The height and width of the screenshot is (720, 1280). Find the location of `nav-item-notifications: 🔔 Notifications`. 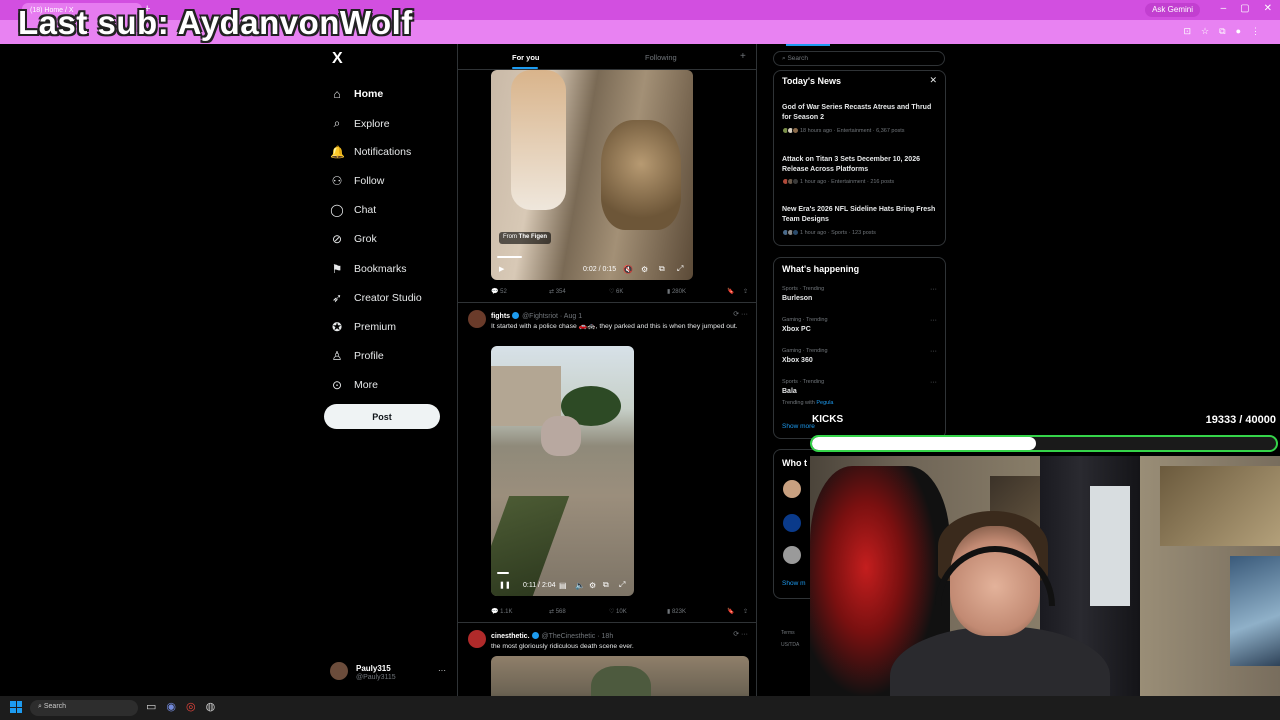

nav-item-notifications: 🔔 Notifications is located at coordinates (370, 152).